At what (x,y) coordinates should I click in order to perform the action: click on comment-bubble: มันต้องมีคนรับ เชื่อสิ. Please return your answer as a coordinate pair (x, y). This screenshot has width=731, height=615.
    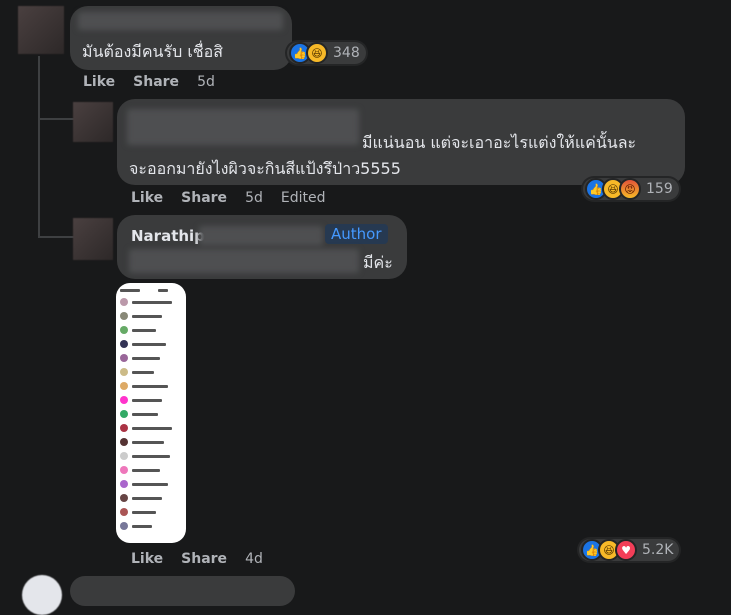
    Looking at the image, I should click on (181, 38).